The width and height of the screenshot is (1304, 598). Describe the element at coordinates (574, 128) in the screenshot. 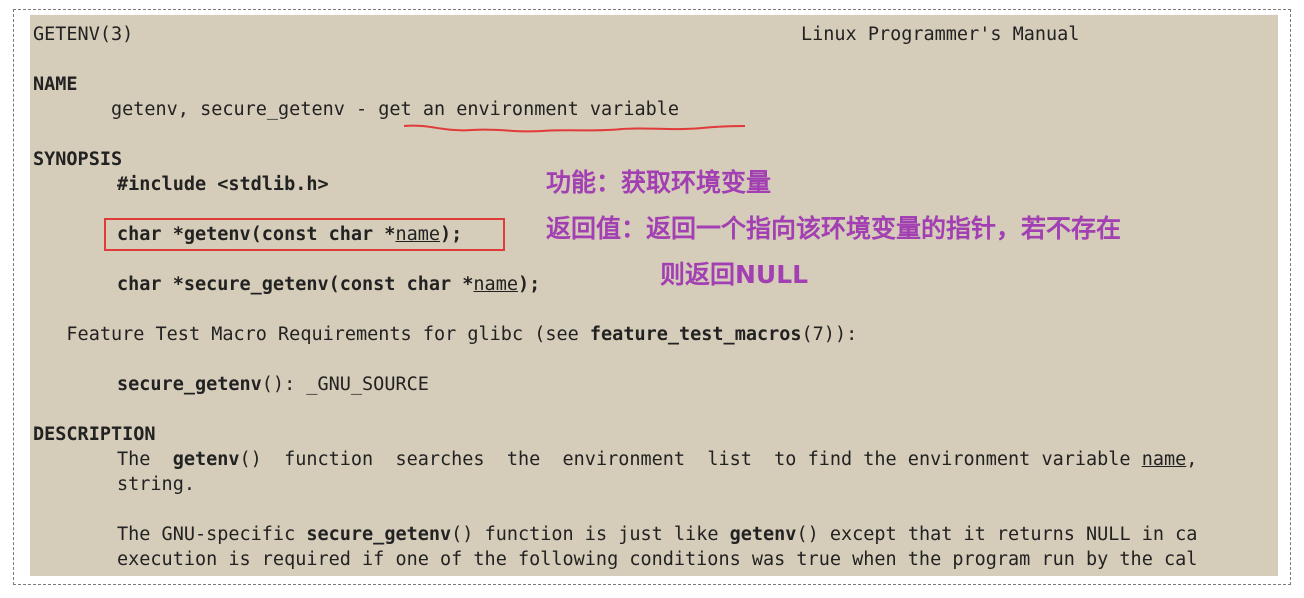

I see `red-underline-squiggle` at that location.